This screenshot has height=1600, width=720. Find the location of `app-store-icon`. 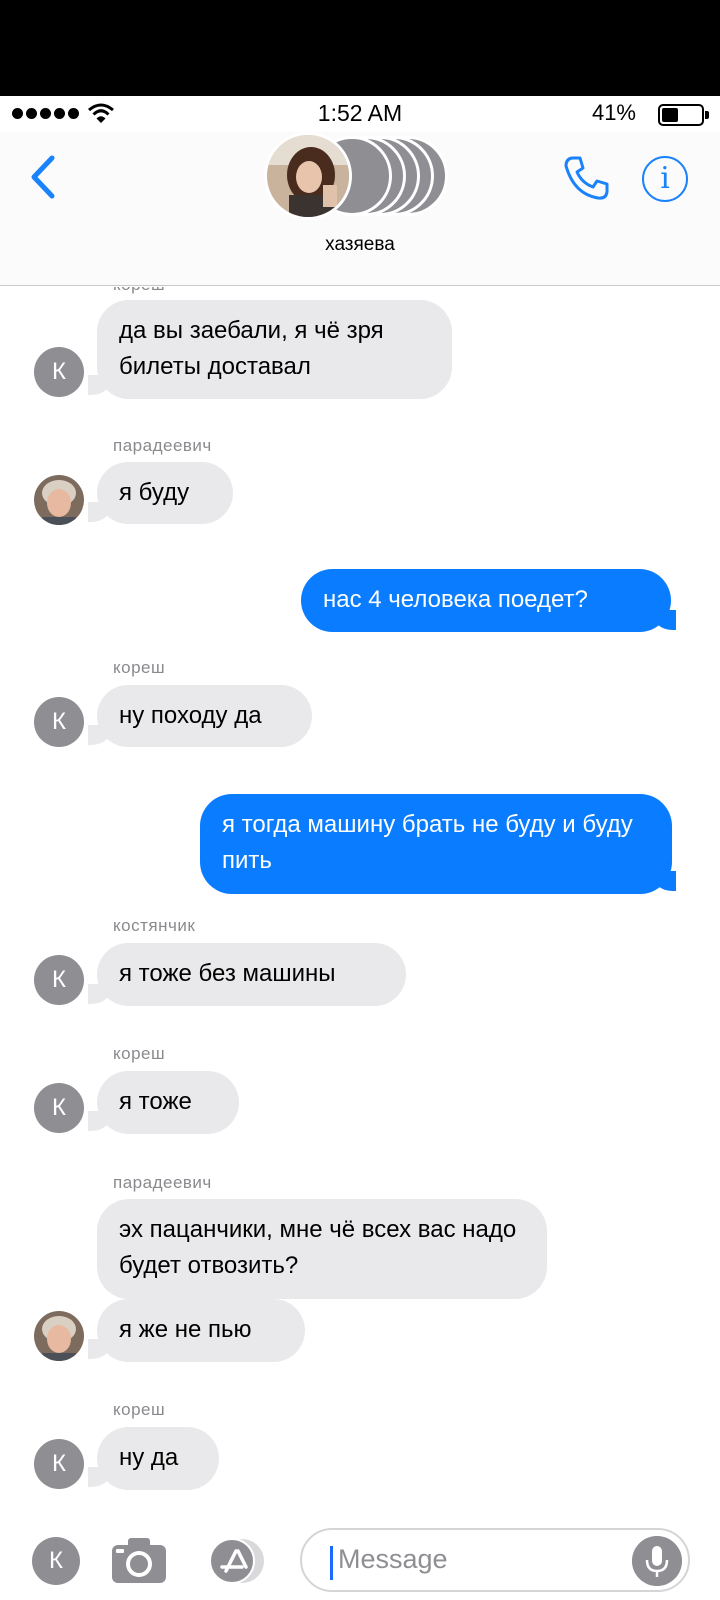

app-store-icon is located at coordinates (236, 1561).